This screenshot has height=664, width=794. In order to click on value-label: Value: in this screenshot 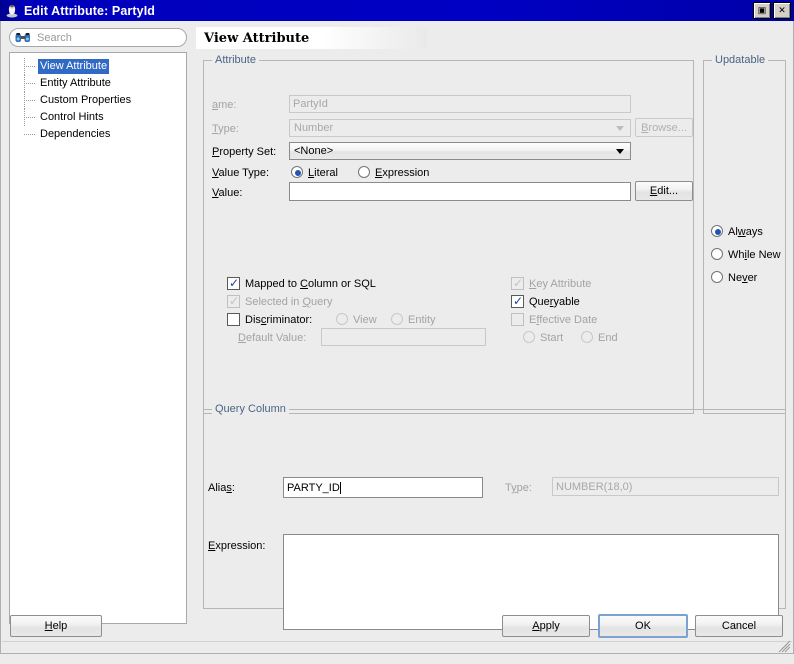, I will do `click(227, 193)`.